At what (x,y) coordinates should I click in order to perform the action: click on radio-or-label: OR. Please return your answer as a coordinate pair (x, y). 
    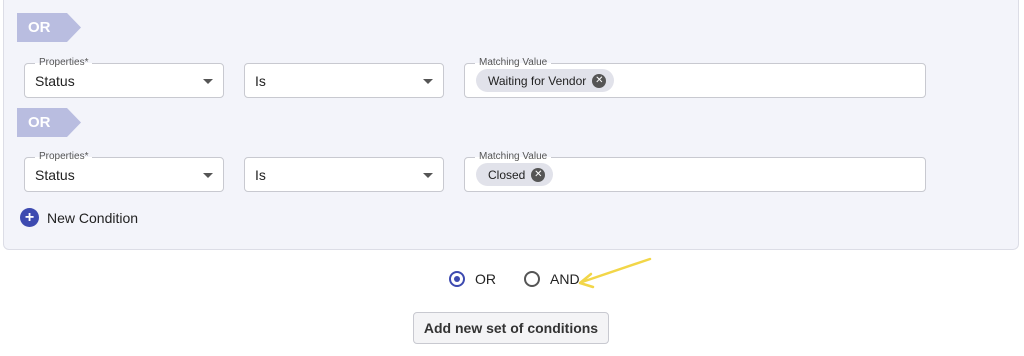
    Looking at the image, I should click on (485, 279).